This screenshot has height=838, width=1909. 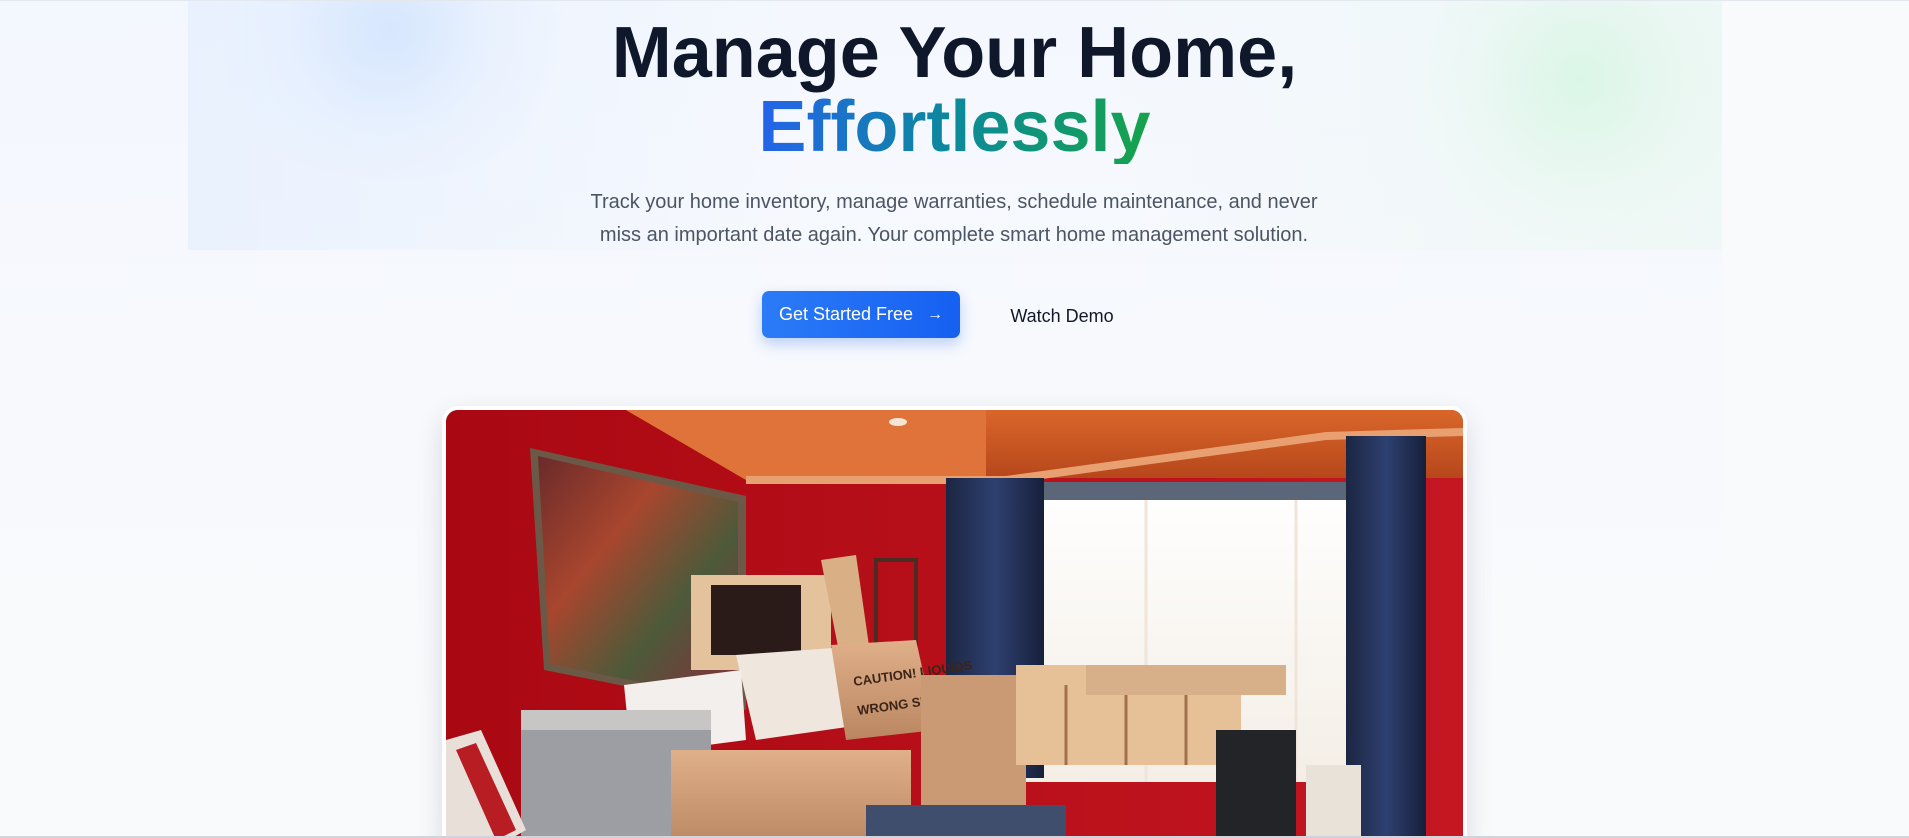 I want to click on hero-headline-accent: Effortlessly, so click(x=954, y=127).